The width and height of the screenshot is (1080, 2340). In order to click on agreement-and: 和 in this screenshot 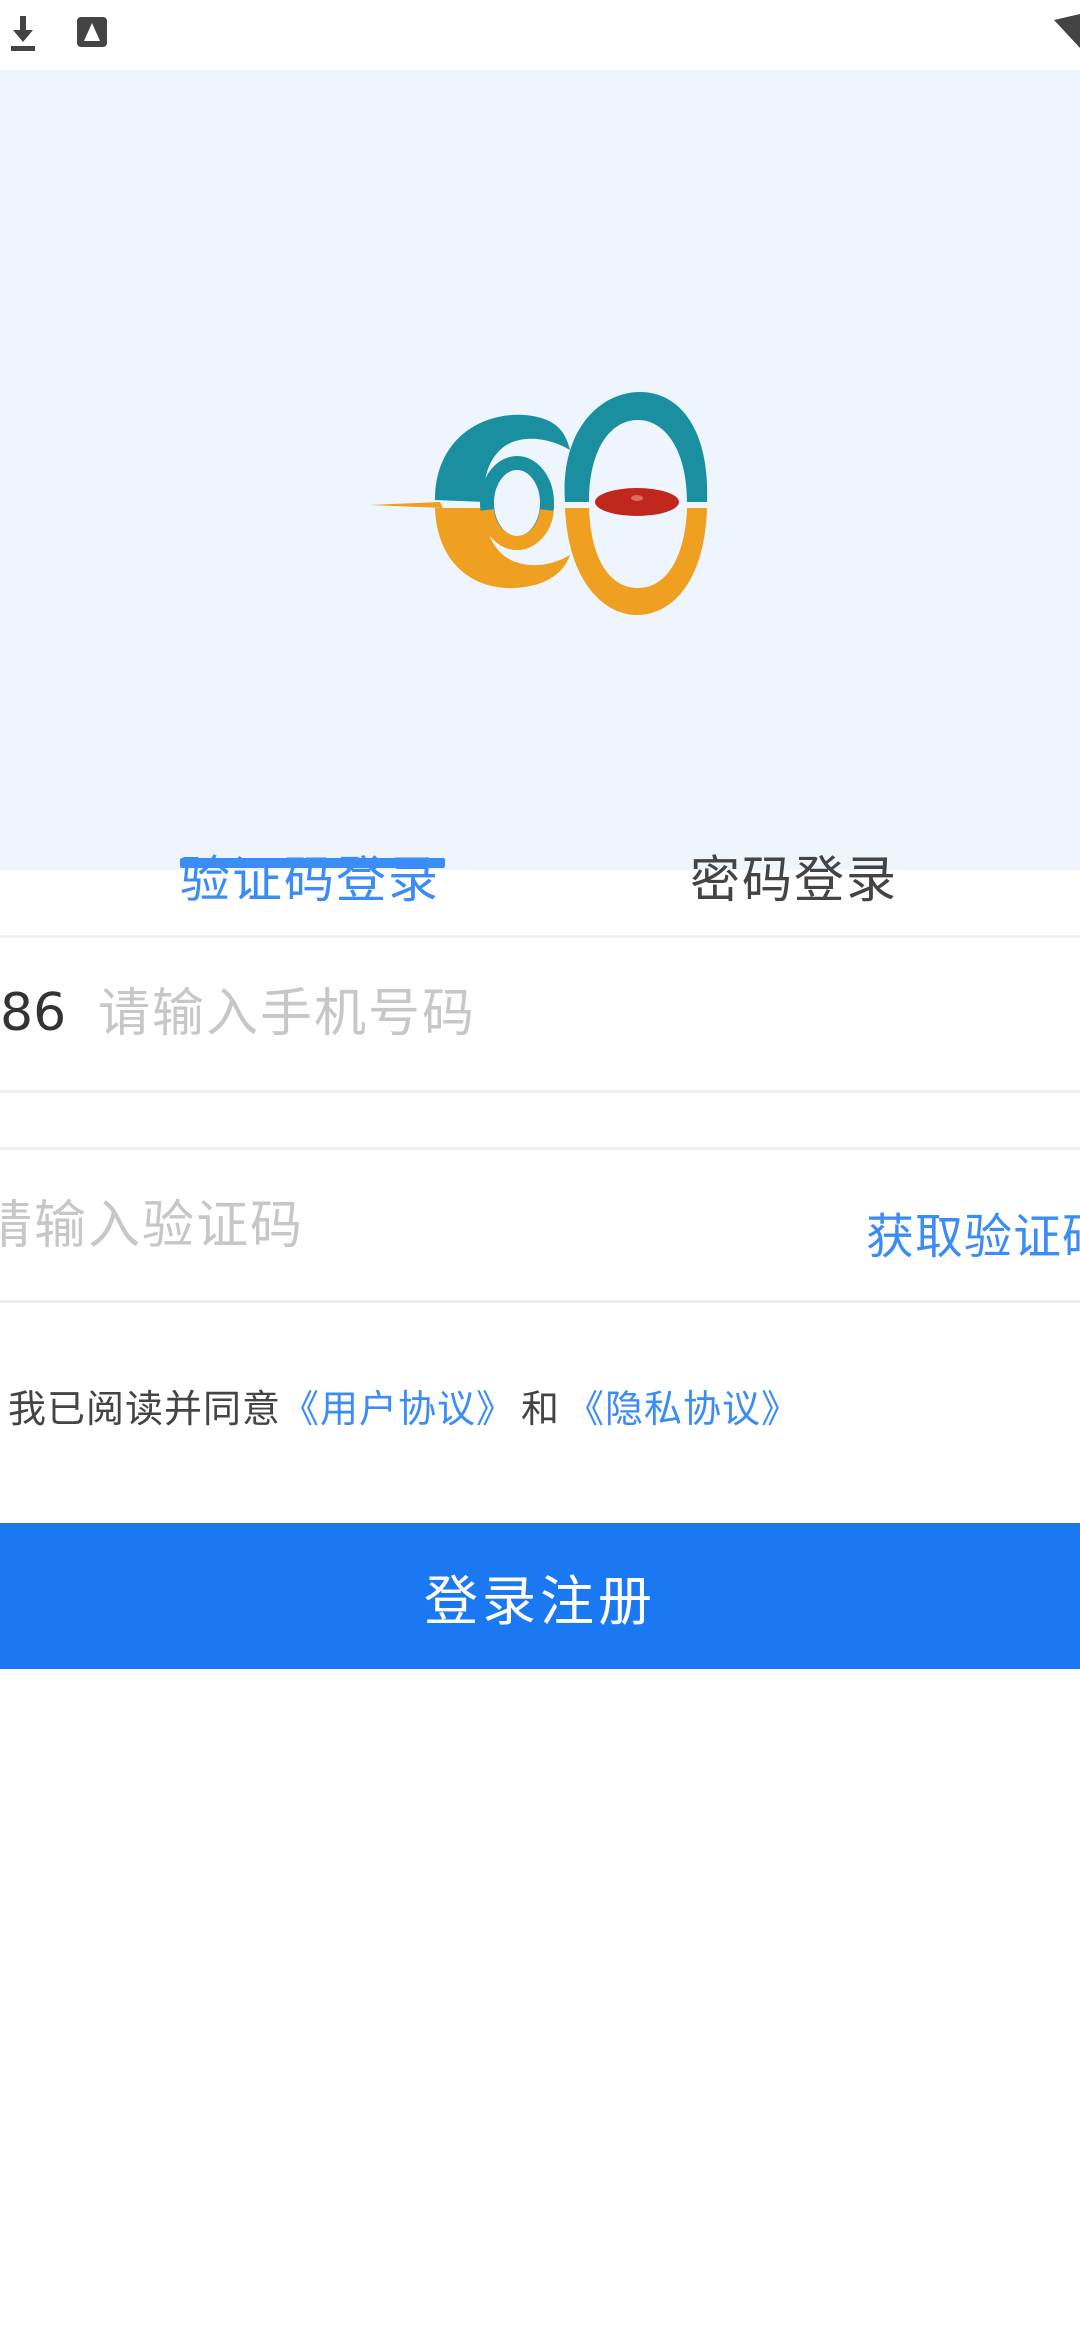, I will do `click(541, 1409)`.